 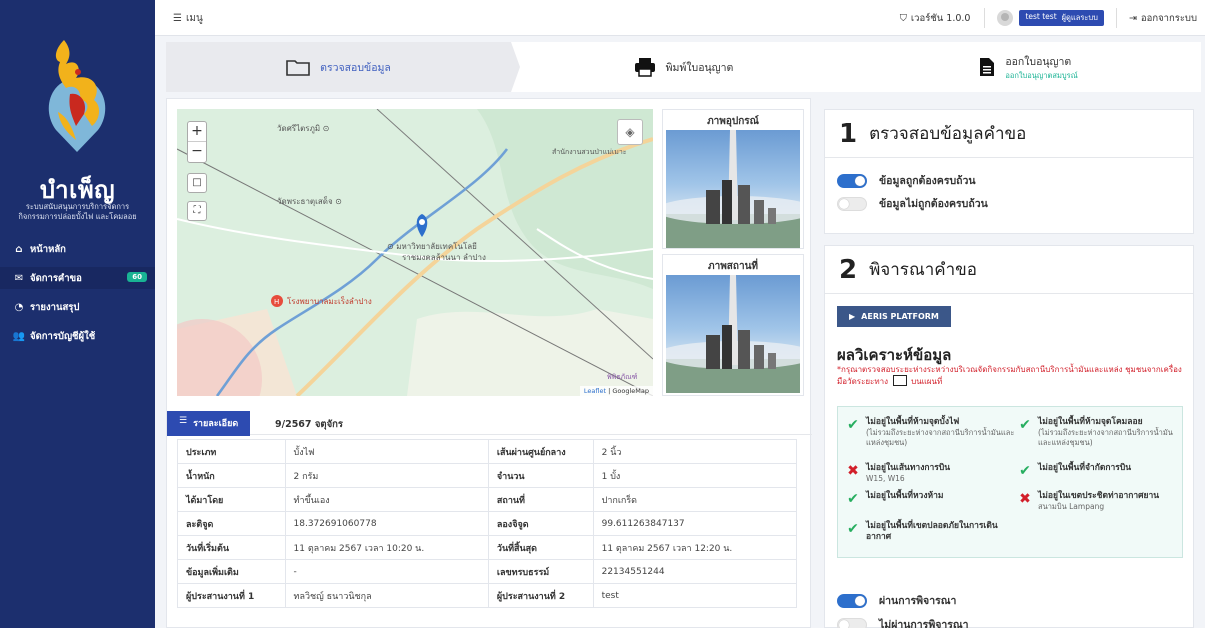 What do you see at coordinates (932, 531) in the screenshot?
I see `check-title: ไม่อยู่ในพื้นที่เขตปลอดภัยในการเดินอากาศ` at bounding box center [932, 531].